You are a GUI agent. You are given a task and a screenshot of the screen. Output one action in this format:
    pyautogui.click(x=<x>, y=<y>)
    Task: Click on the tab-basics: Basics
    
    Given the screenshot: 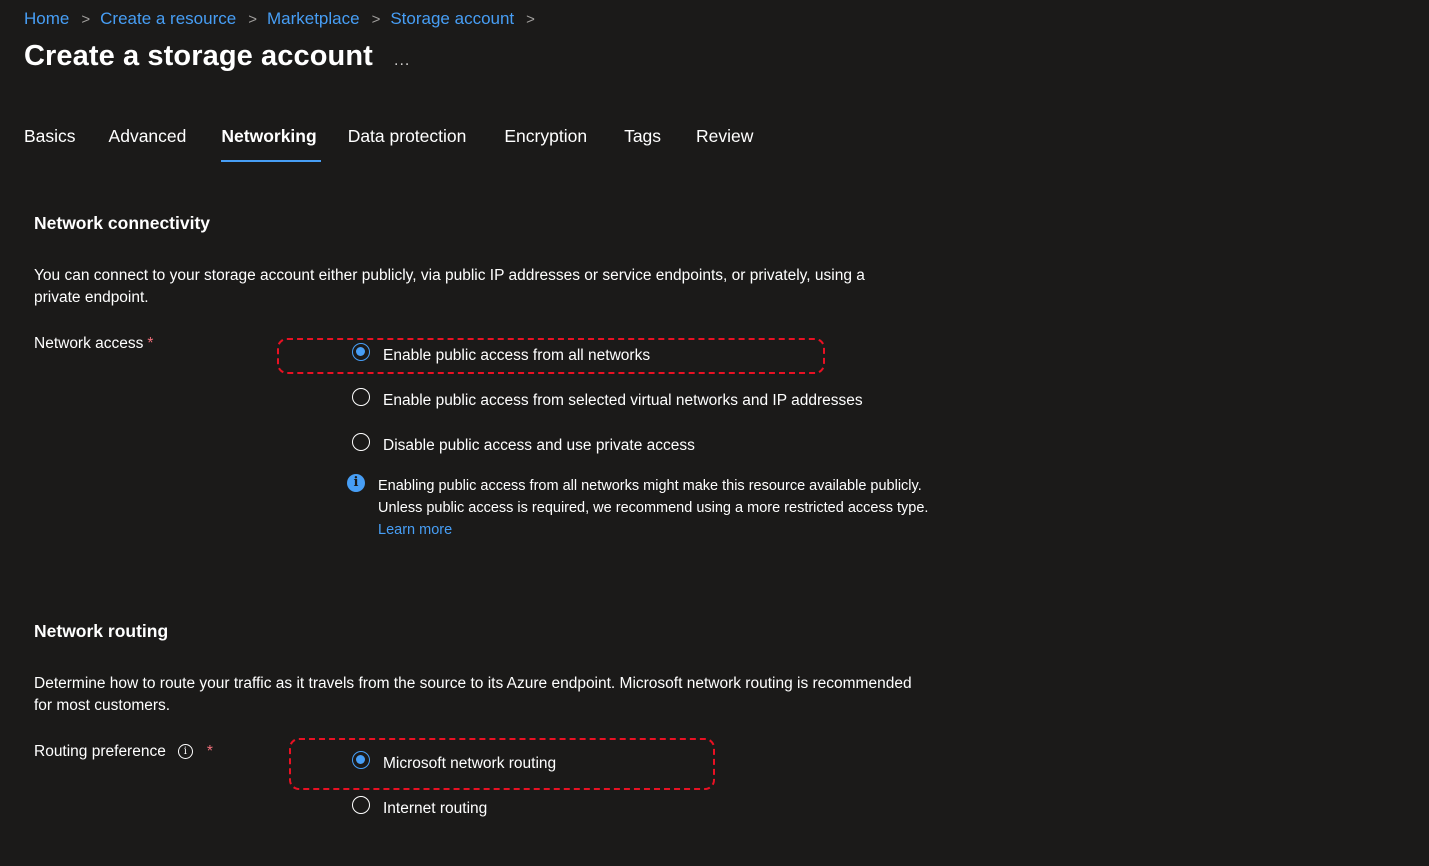 What is the action you would take?
    pyautogui.click(x=50, y=144)
    